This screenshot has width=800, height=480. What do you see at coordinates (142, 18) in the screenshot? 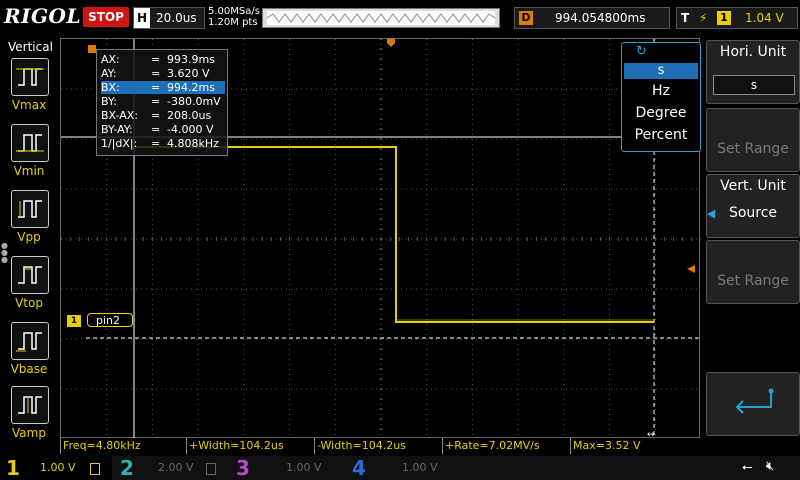
I see `horizontal-label: H` at bounding box center [142, 18].